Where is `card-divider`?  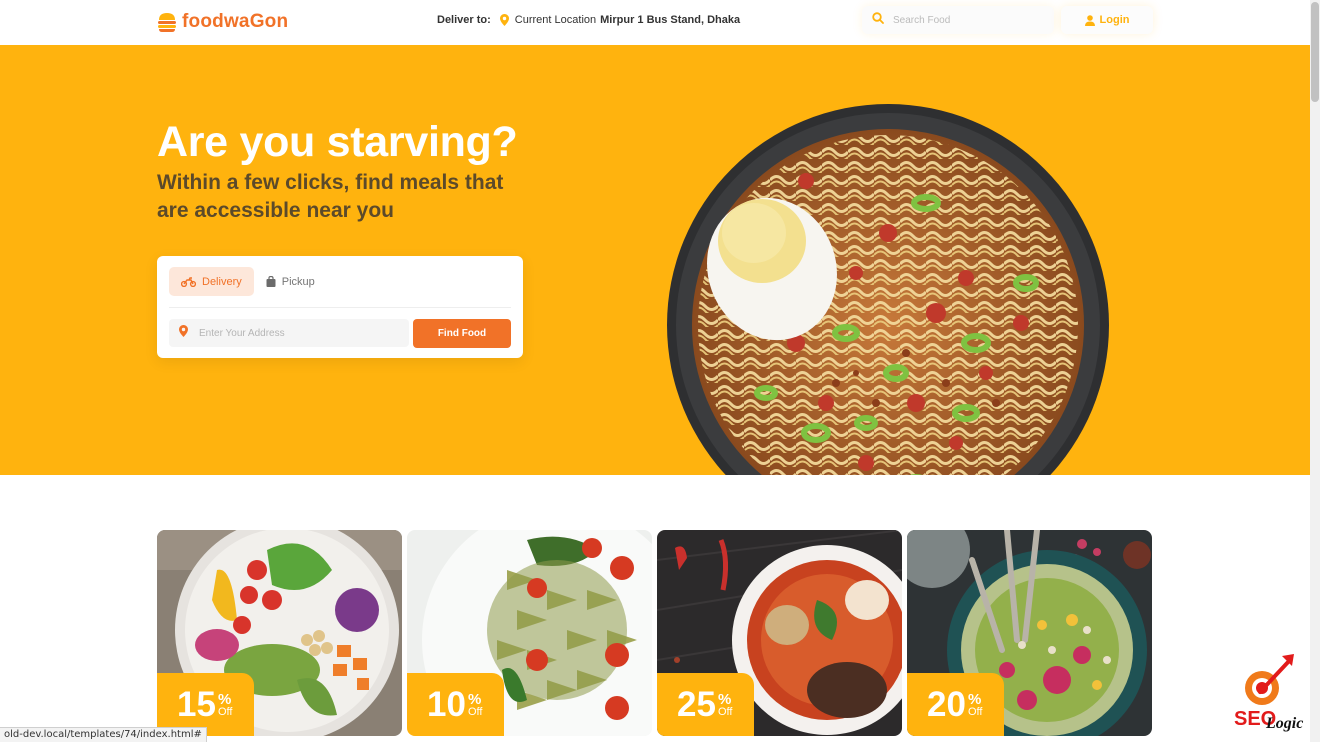
card-divider is located at coordinates (340, 307).